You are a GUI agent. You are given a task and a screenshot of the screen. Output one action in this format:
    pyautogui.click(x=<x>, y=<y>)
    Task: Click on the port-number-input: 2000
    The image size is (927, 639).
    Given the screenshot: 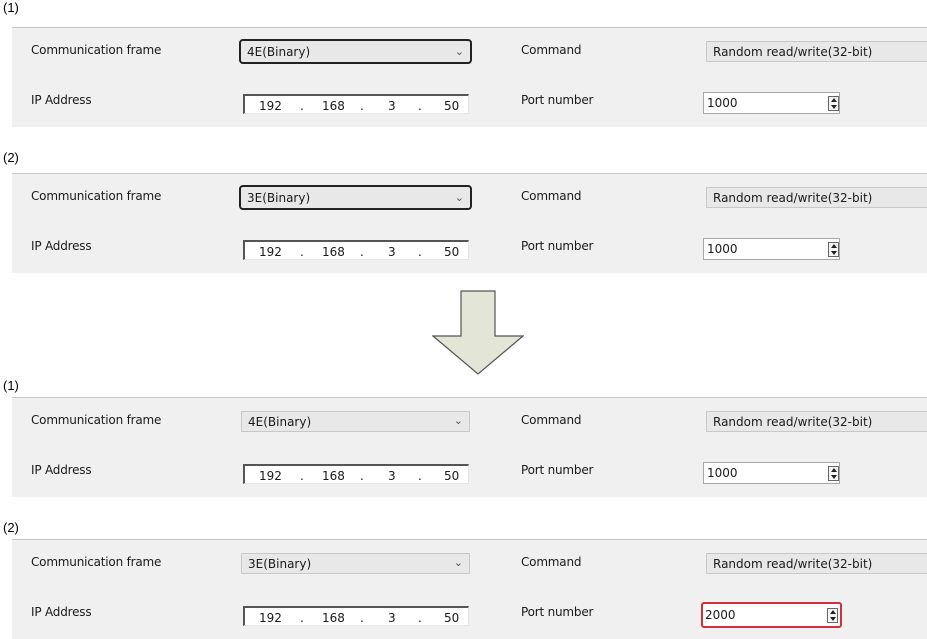 What is the action you would take?
    pyautogui.click(x=771, y=615)
    